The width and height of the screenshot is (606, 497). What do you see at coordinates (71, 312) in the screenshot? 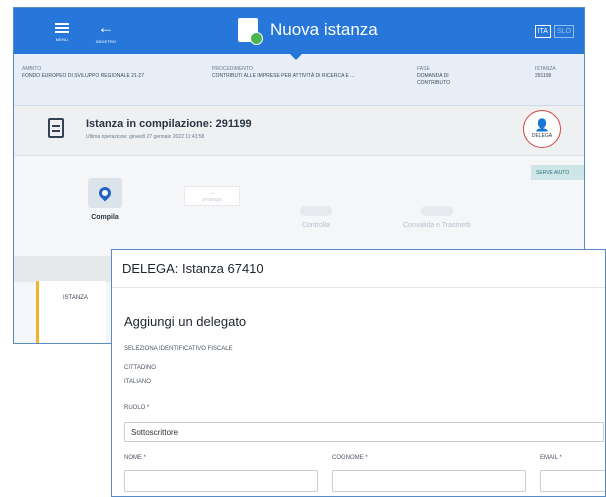
I see `tab-istanza: ISTANZA` at bounding box center [71, 312].